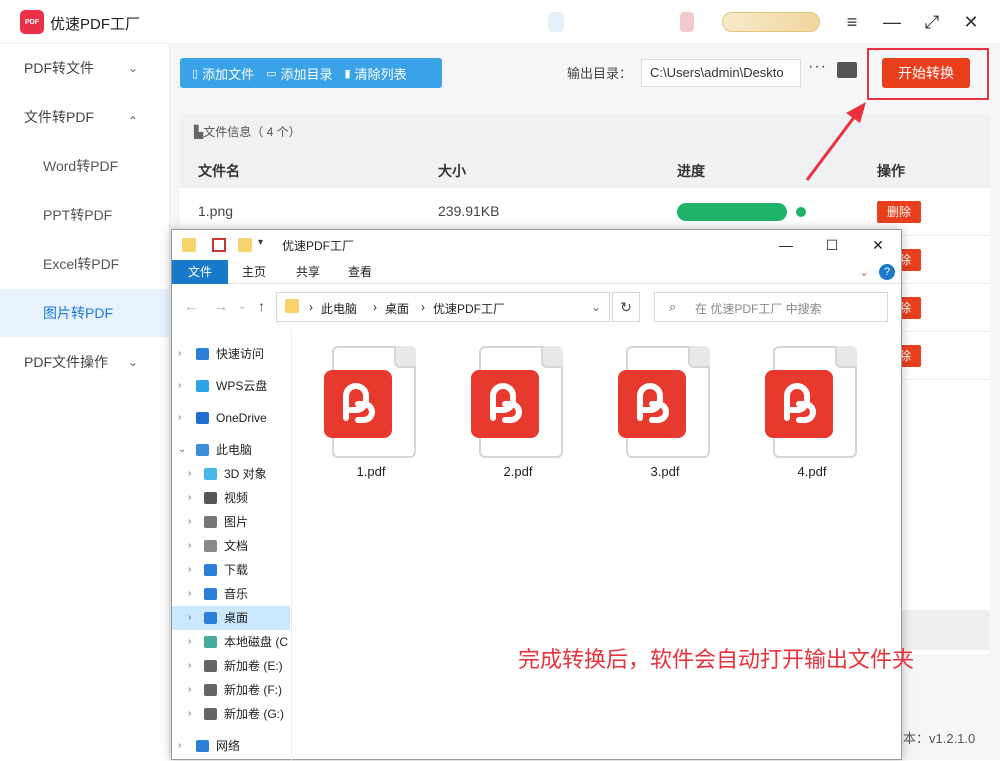  I want to click on sidebar-item-label: 图片转PDF, so click(78, 313).